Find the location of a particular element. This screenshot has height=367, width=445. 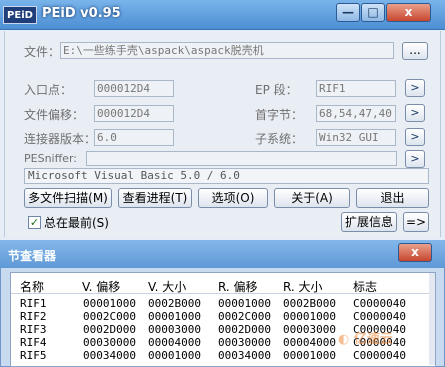

multi-scan-button: 多文件扫描(M) is located at coordinates (68, 198).